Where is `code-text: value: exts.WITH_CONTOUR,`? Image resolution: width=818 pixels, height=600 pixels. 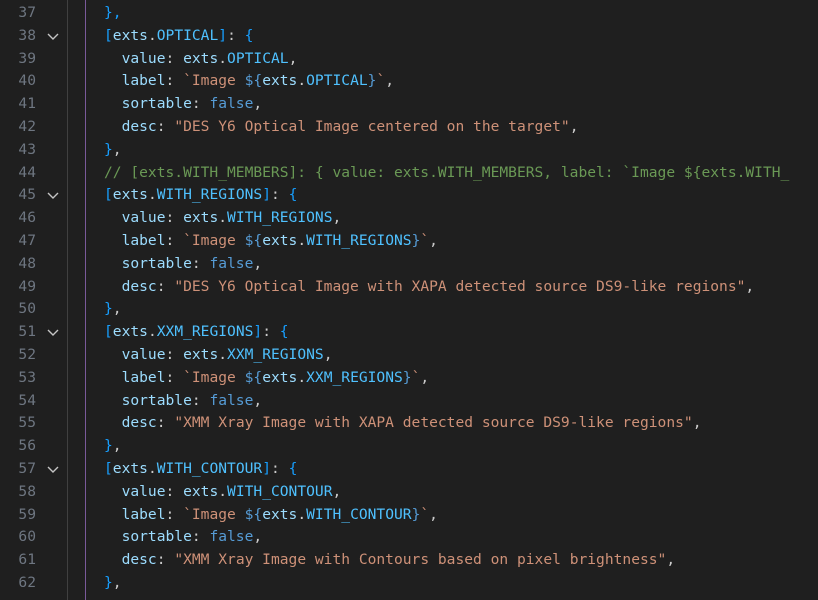 code-text: value: exts.WITH_CONTOUR, is located at coordinates (223, 492).